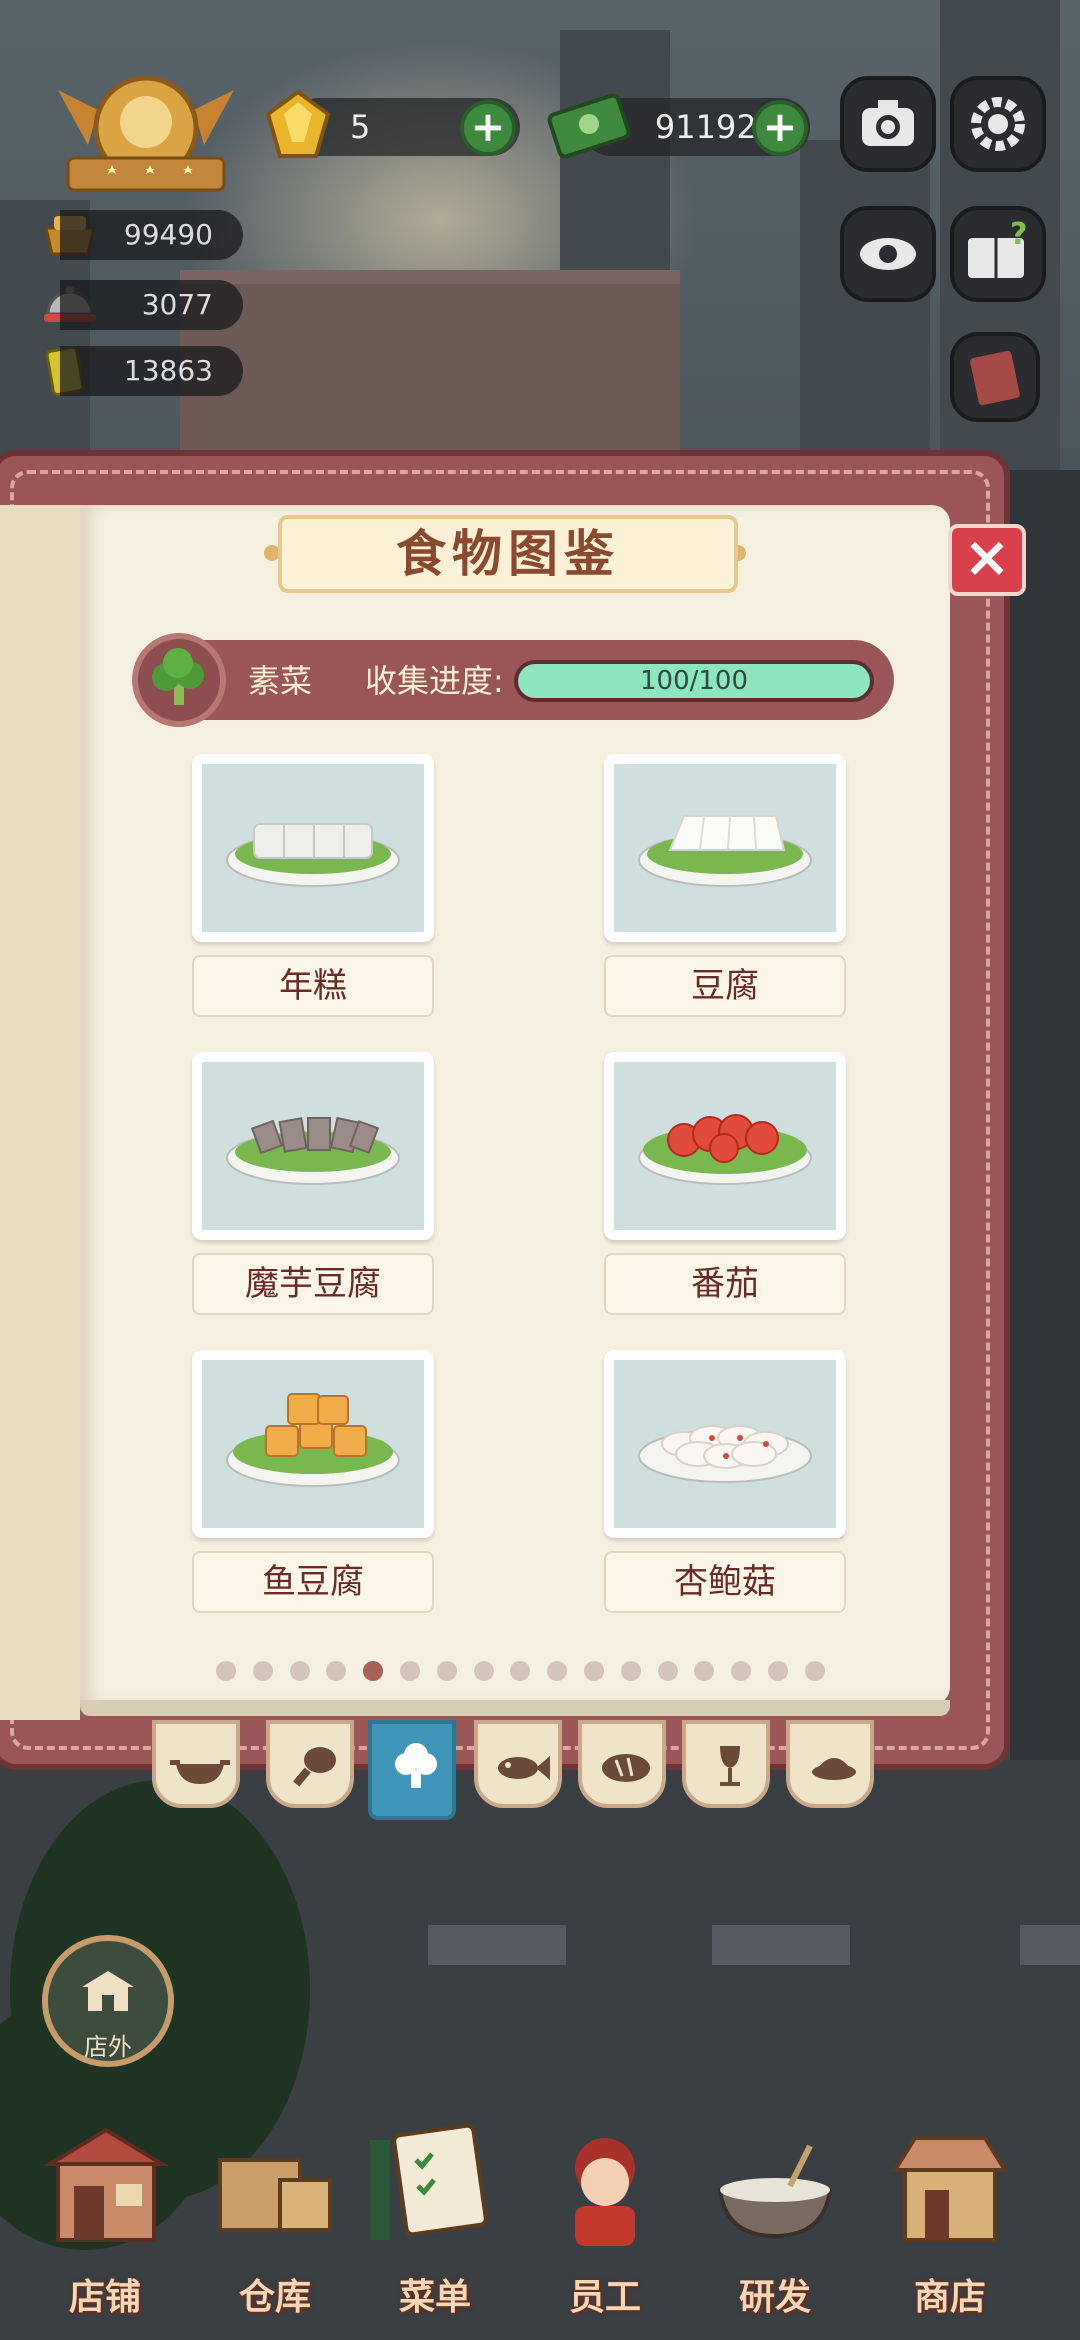  I want to click on gear-icon, so click(998, 124).